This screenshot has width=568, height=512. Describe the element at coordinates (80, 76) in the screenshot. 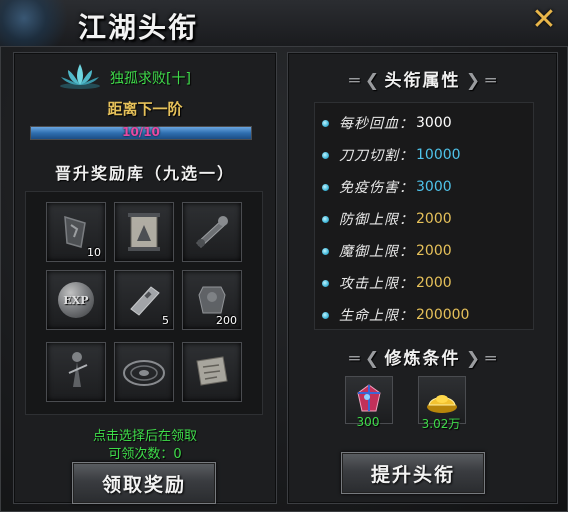

I see `lotus-icon` at that location.